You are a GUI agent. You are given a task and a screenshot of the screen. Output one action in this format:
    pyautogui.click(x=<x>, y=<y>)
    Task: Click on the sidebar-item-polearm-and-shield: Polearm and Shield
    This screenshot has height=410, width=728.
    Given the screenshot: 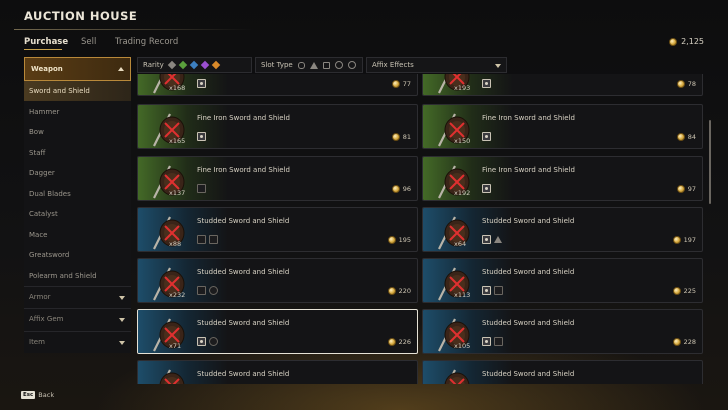 What is the action you would take?
    pyautogui.click(x=77, y=276)
    